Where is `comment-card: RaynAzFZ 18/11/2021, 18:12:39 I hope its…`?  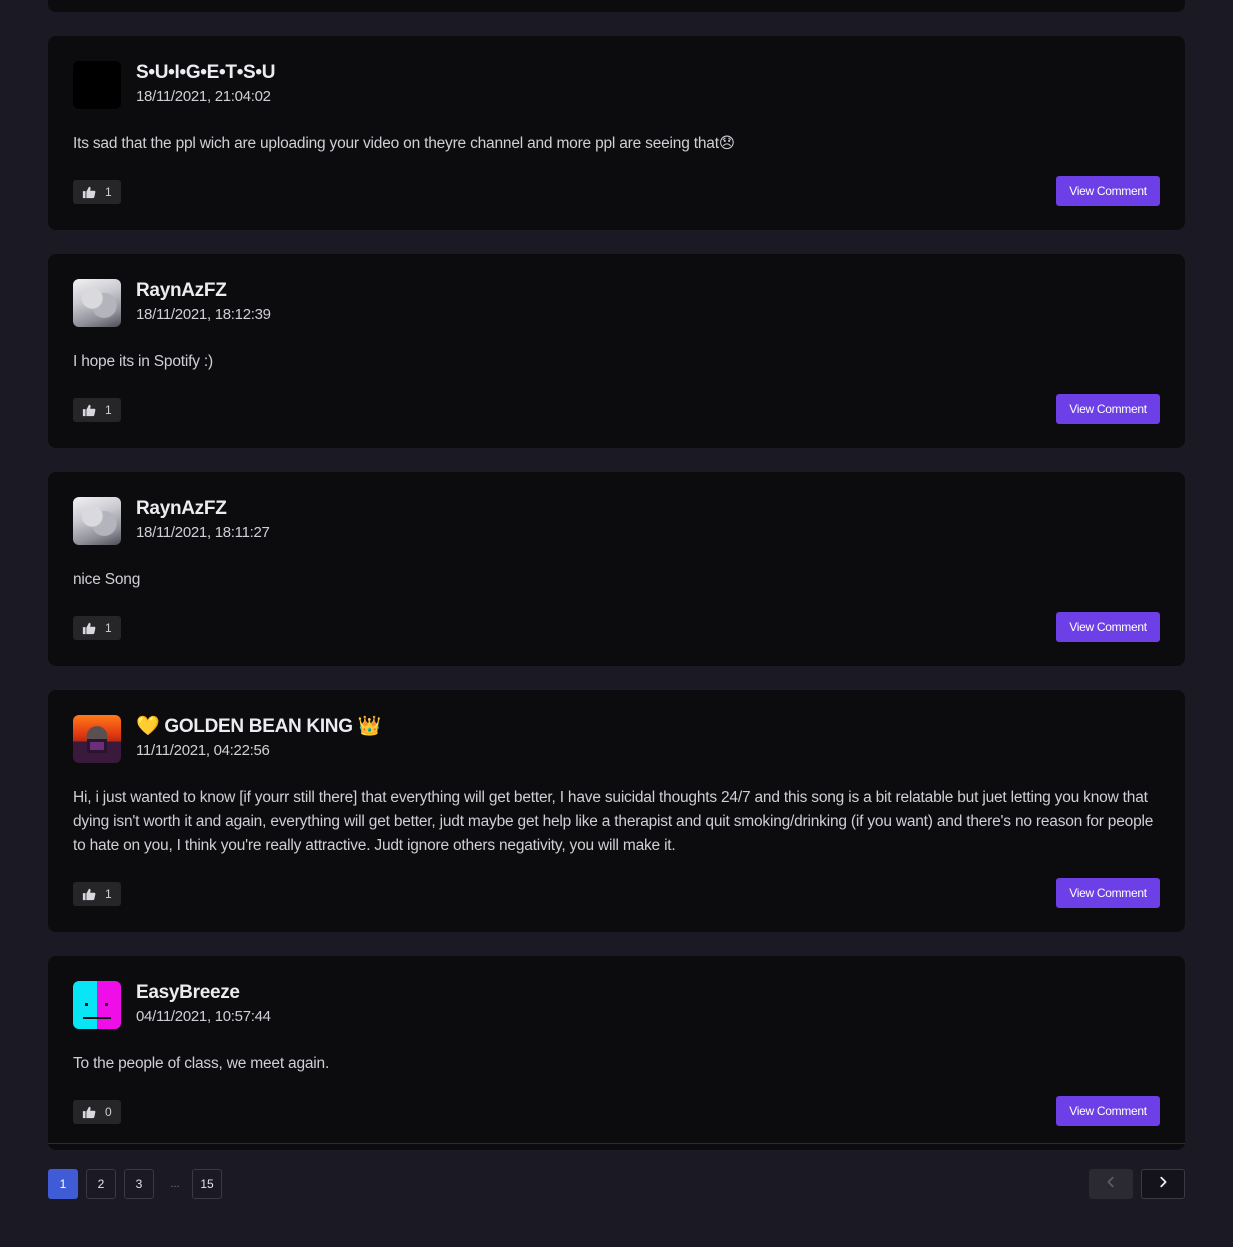
comment-card: RaynAzFZ 18/11/2021, 18:12:39 I hope its… is located at coordinates (616, 351).